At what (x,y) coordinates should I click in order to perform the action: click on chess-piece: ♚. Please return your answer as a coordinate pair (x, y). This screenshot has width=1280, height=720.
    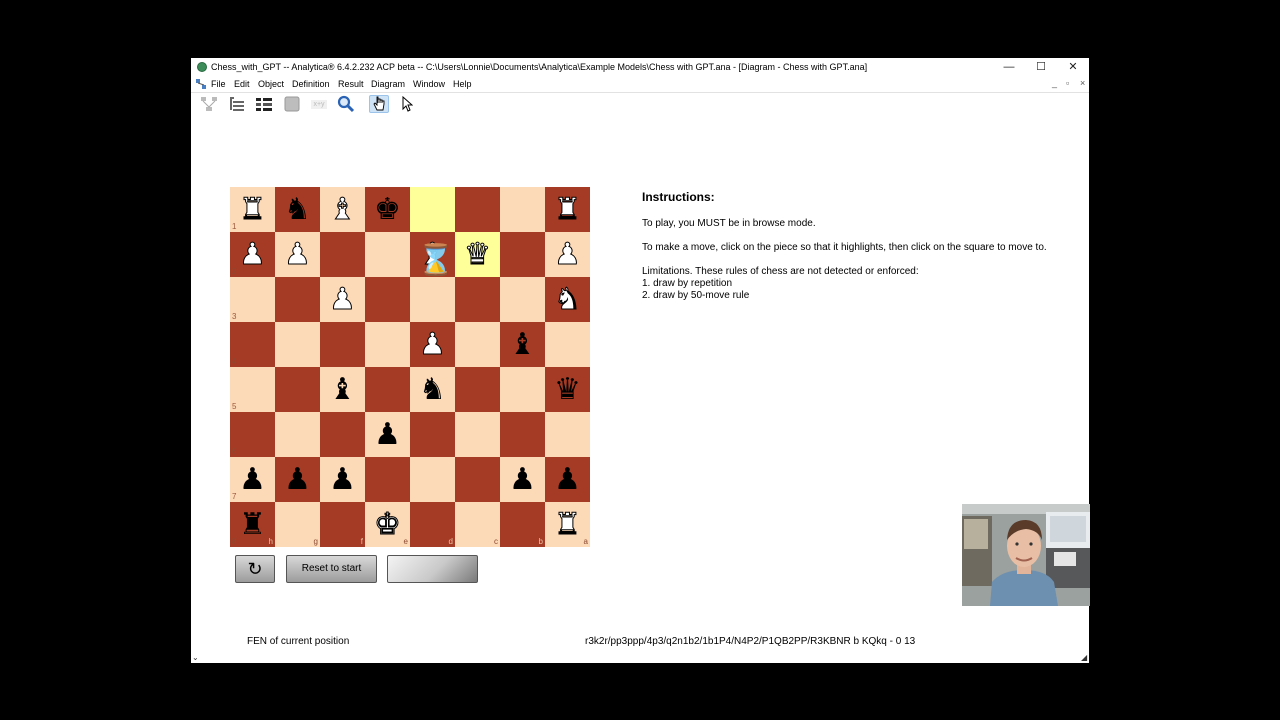
    Looking at the image, I should click on (387, 209).